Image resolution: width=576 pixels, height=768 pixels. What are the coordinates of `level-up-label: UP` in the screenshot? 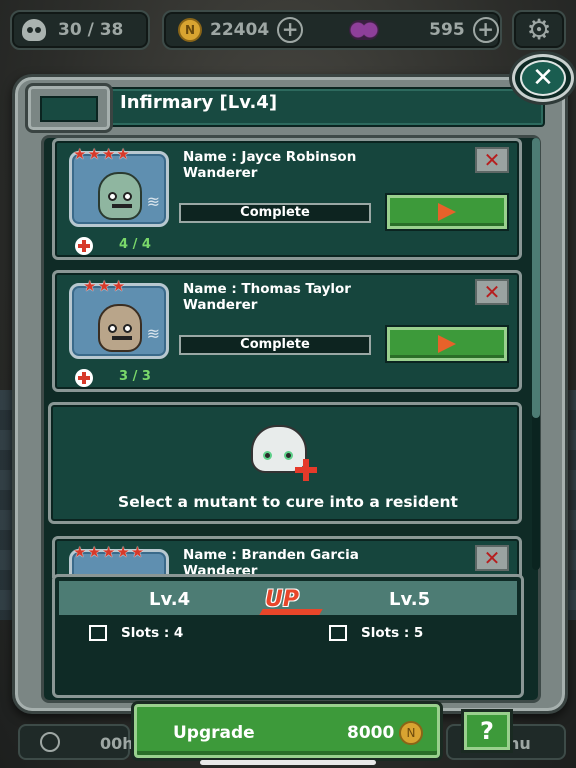 It's located at (282, 599).